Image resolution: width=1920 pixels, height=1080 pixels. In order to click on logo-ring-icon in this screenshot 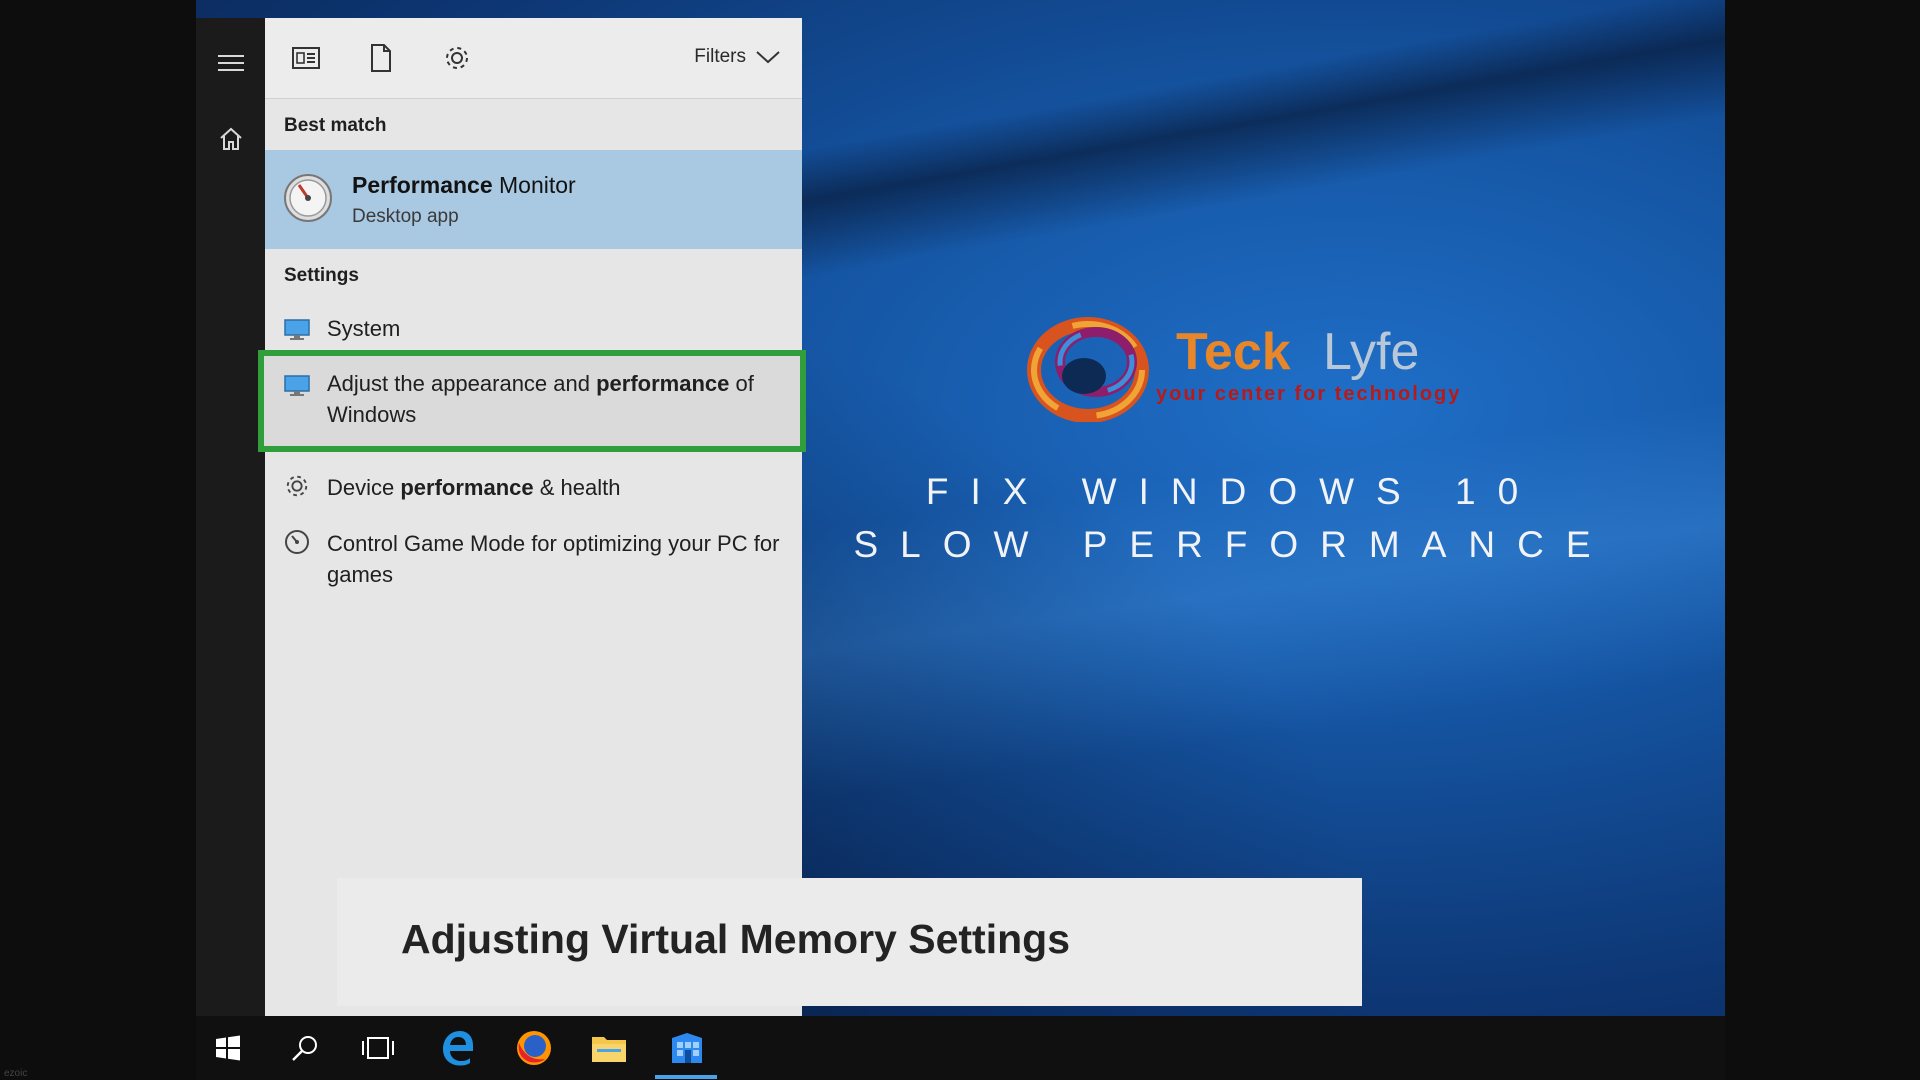, I will do `click(1088, 369)`.